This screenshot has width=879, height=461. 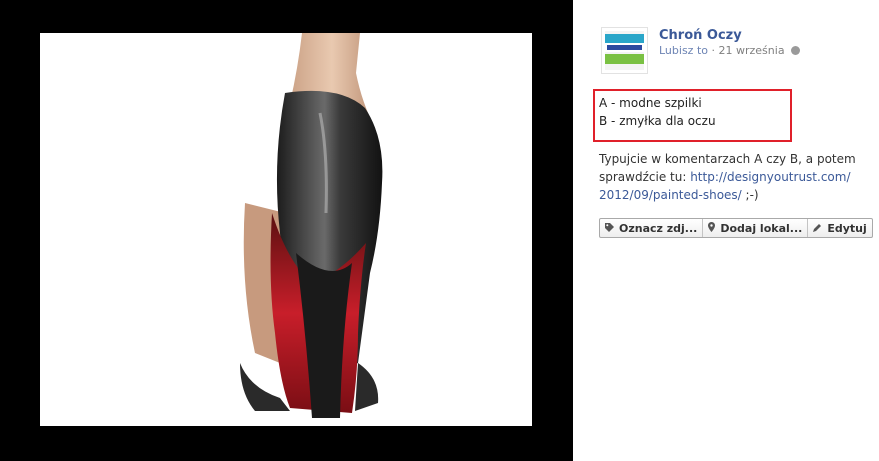 I want to click on caption-line-a: A - modne szpilki, so click(x=650, y=103).